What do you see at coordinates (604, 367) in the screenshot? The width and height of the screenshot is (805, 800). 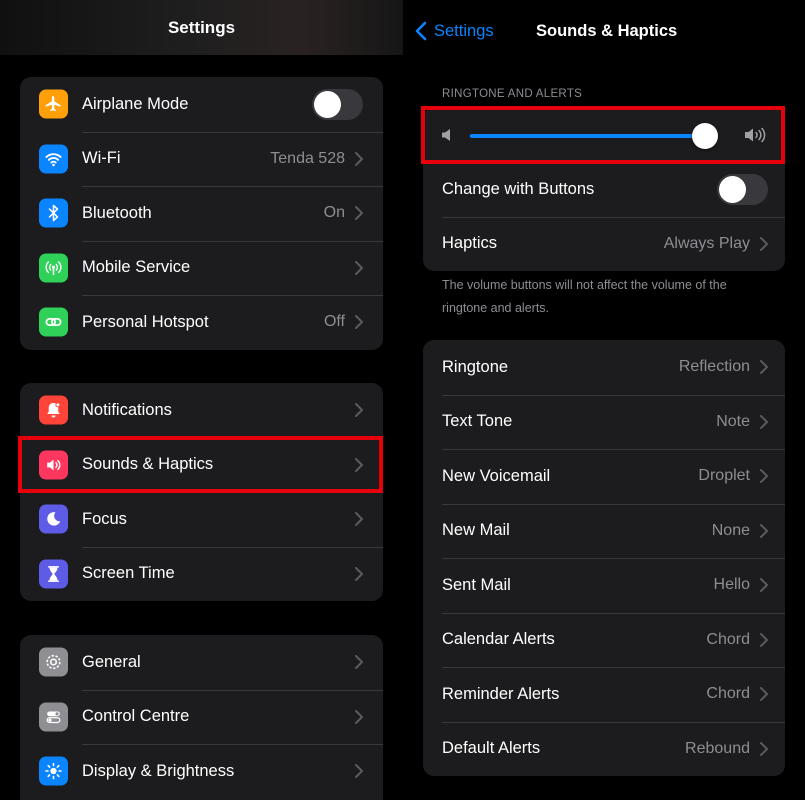 I see `sound-item-ringtone: Ringtone Reflection` at bounding box center [604, 367].